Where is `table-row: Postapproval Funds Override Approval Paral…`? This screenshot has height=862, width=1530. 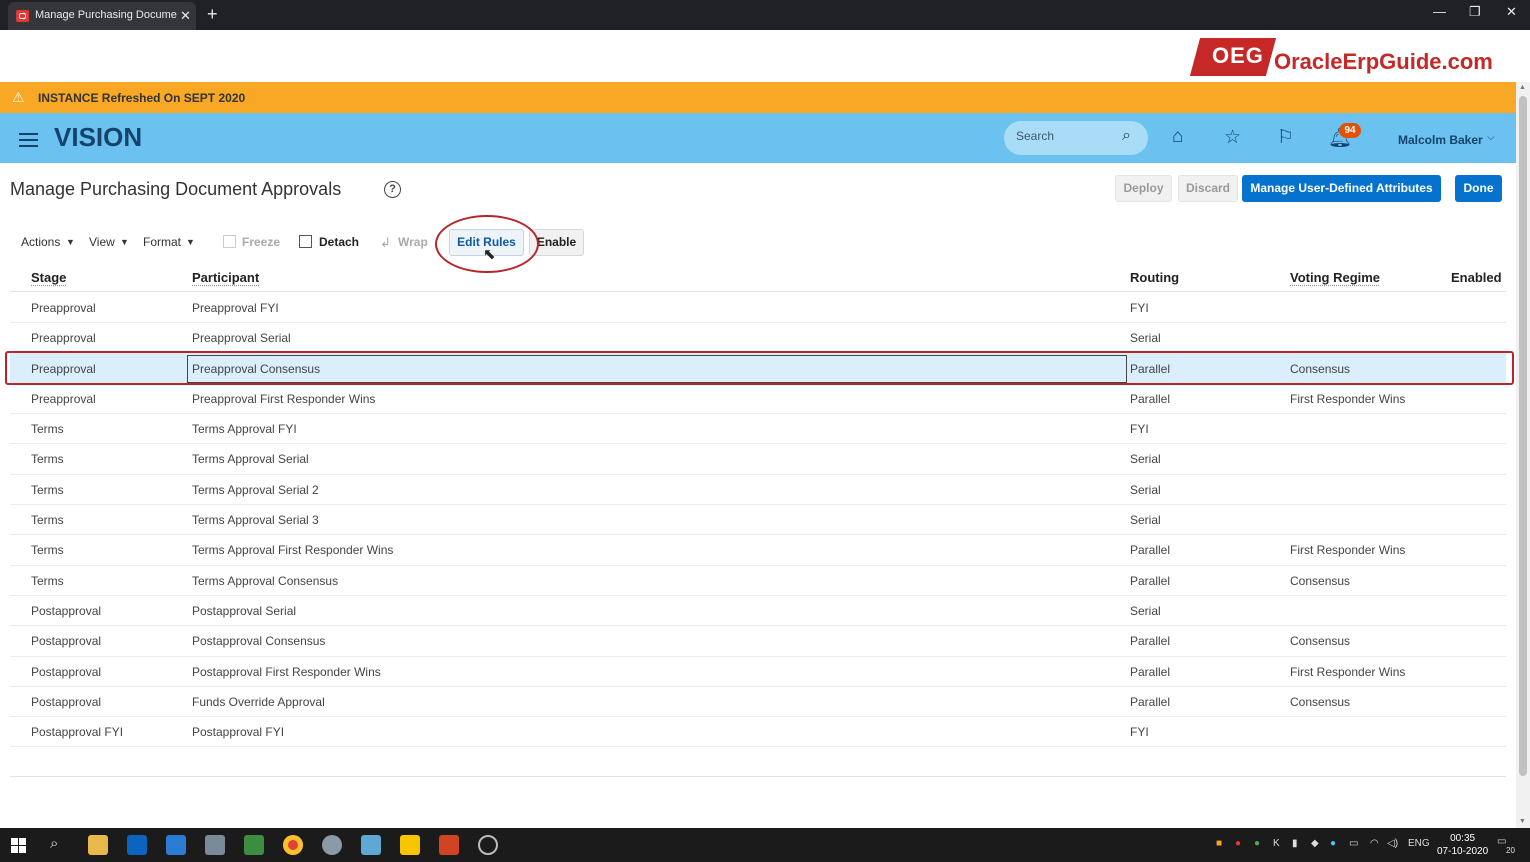
table-row: Postapproval Funds Override Approval Paral… is located at coordinates (758, 702).